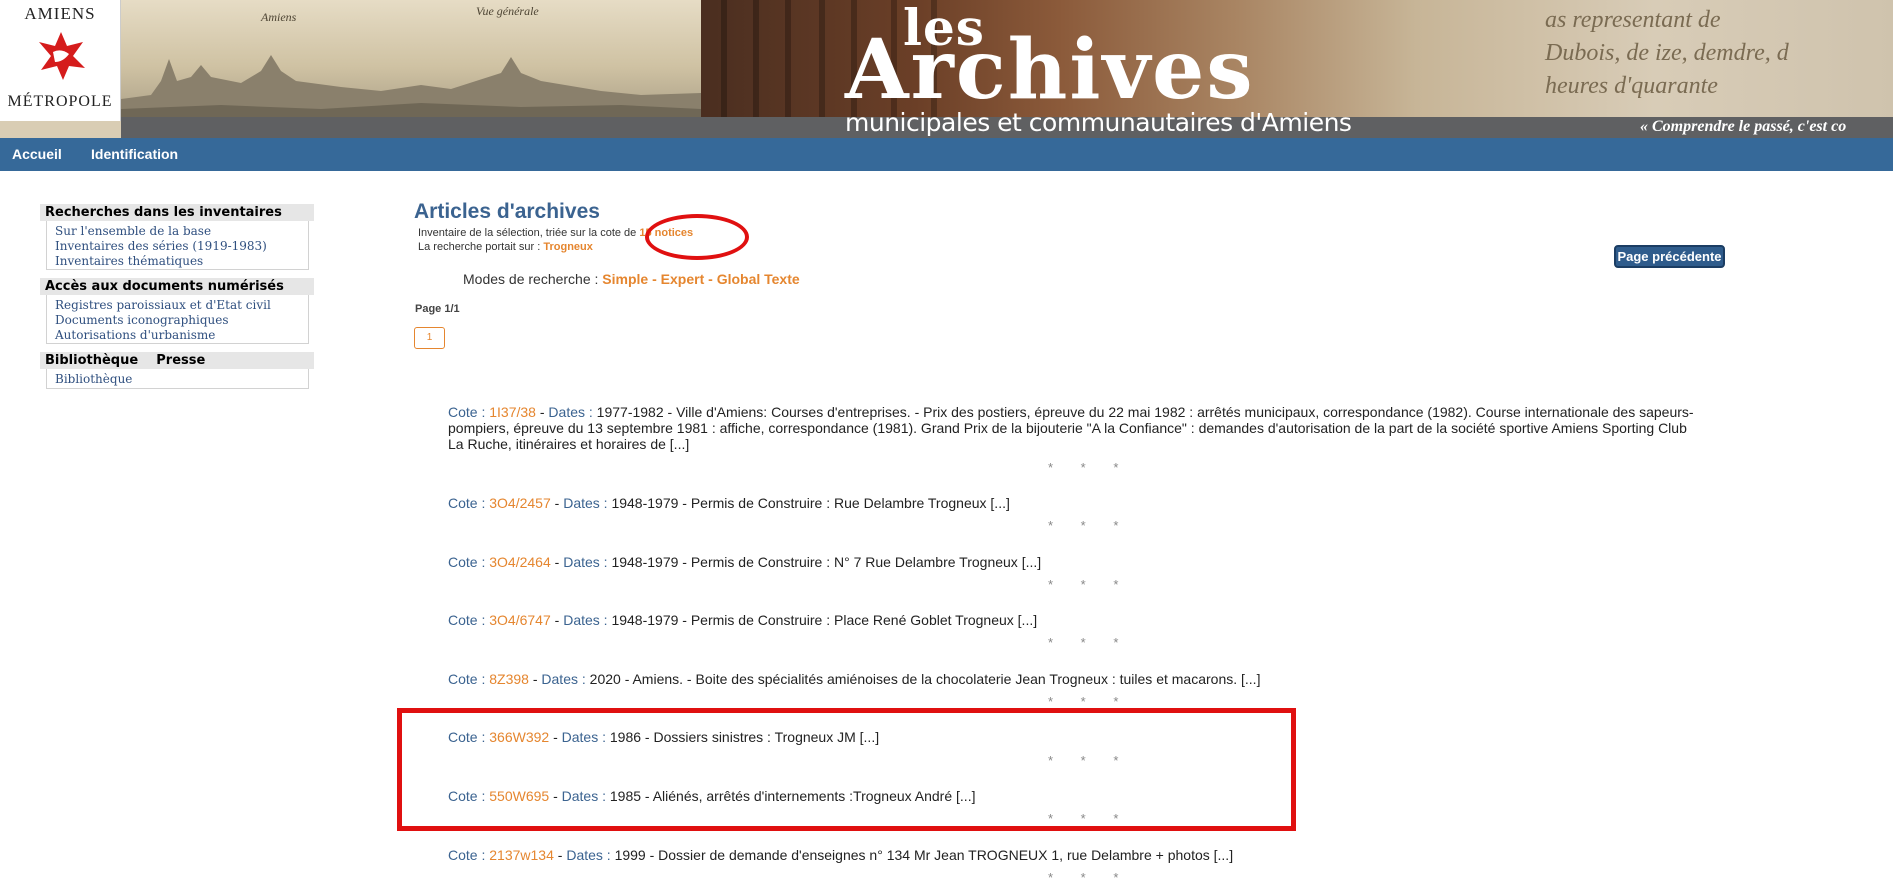 The height and width of the screenshot is (895, 1893). Describe the element at coordinates (135, 335) in the screenshot. I see `sidebar-link-urbanisme: Autorisations d'urbanisme` at that location.